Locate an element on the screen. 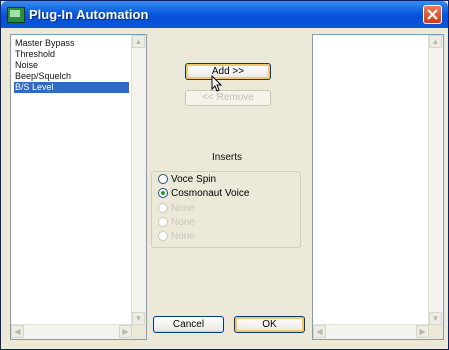 The width and height of the screenshot is (449, 350). close-icon is located at coordinates (432, 14).